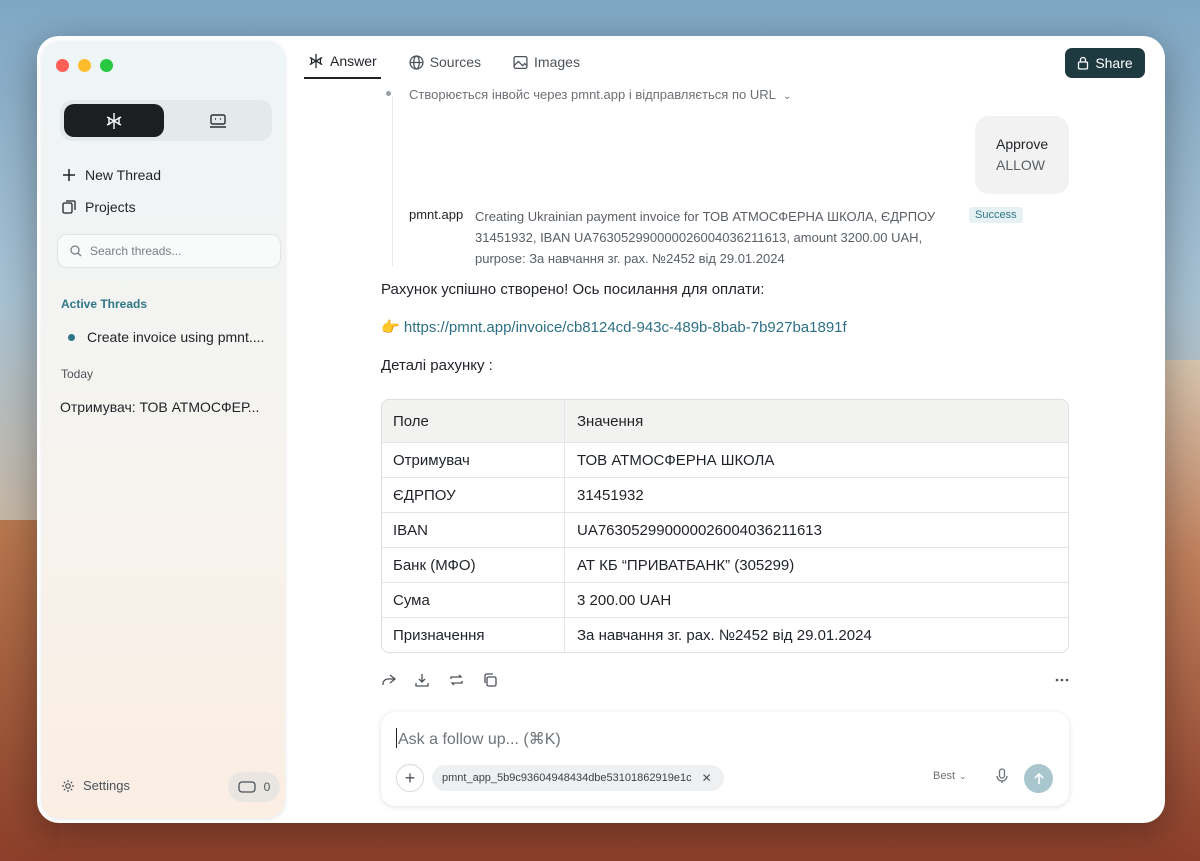 The height and width of the screenshot is (861, 1200). What do you see at coordinates (1062, 680) in the screenshot?
I see `more-options-icon` at bounding box center [1062, 680].